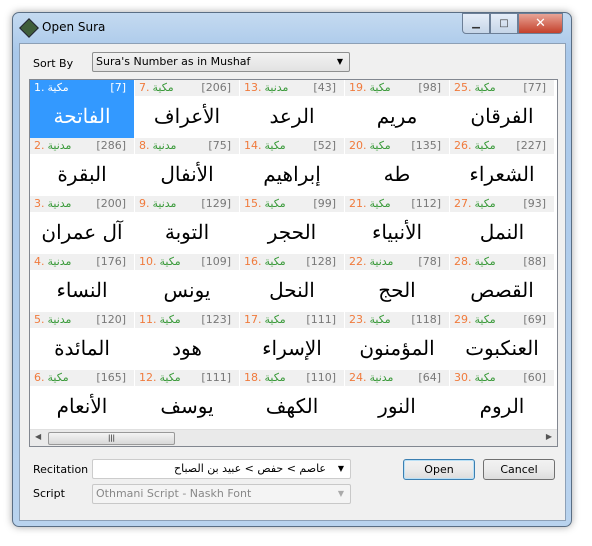 The width and height of the screenshot is (592, 546). I want to click on sura-name: النحل, so click(292, 290).